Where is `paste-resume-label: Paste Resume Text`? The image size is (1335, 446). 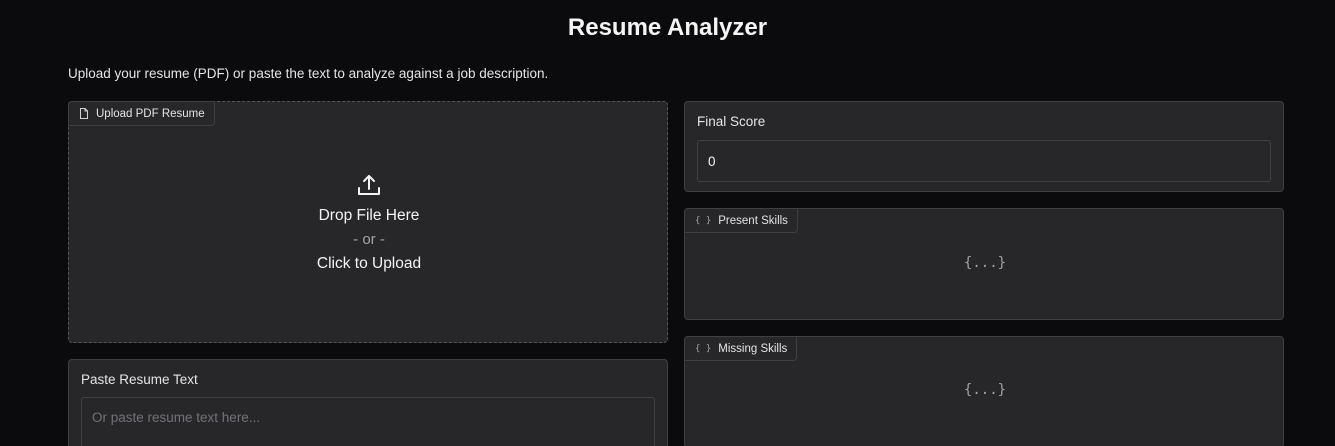 paste-resume-label: Paste Resume Text is located at coordinates (139, 379).